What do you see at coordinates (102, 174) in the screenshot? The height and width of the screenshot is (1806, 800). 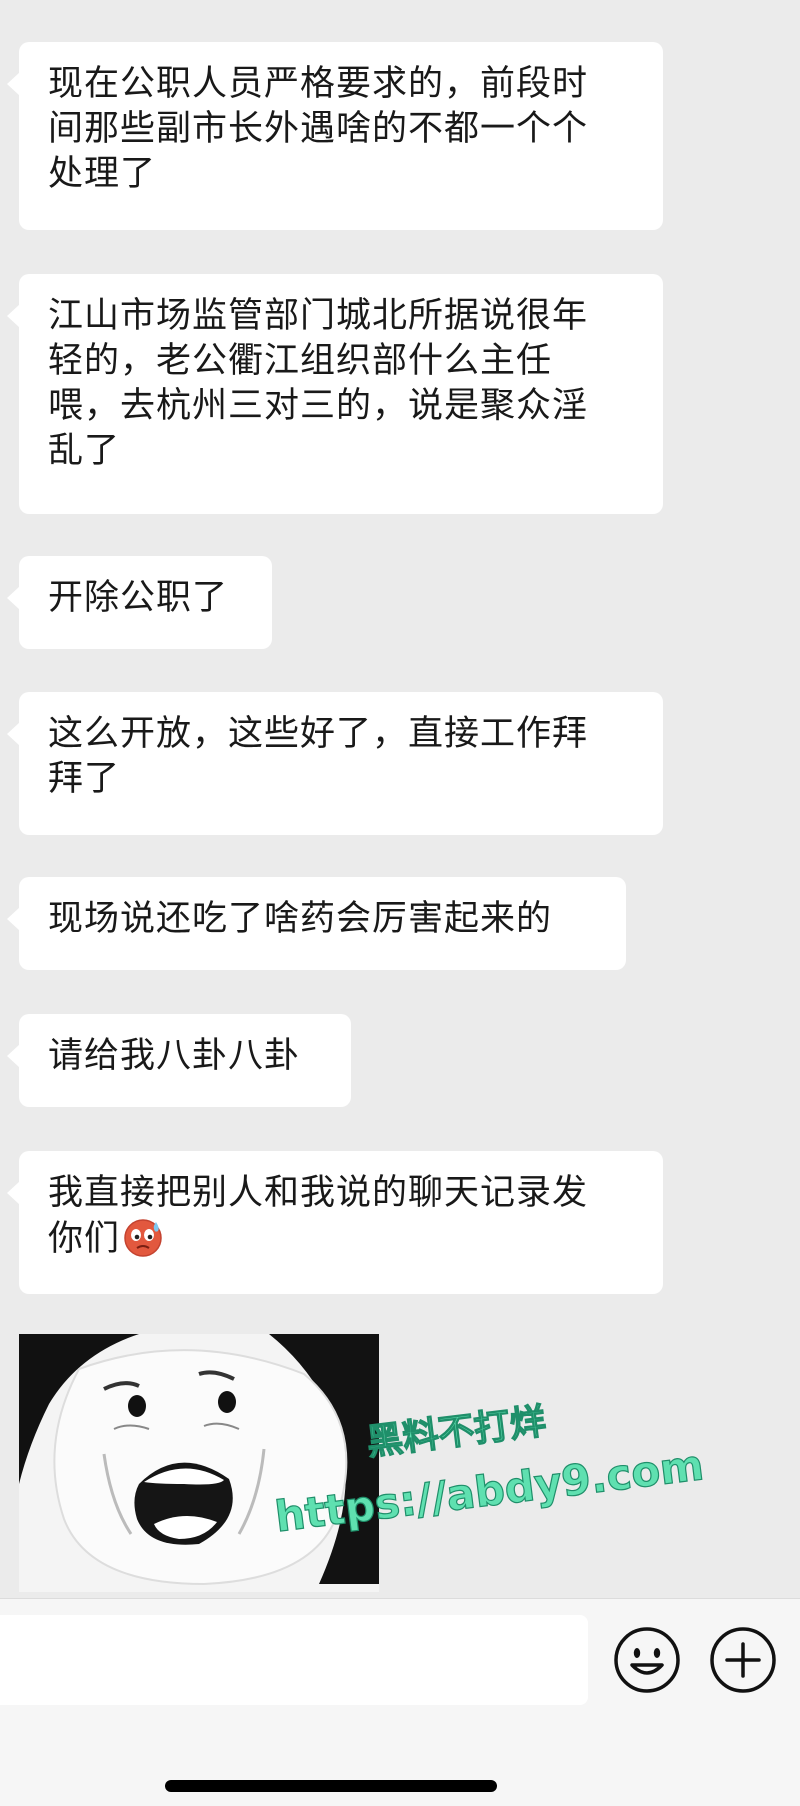 I see `message-text-line: 处理了` at bounding box center [102, 174].